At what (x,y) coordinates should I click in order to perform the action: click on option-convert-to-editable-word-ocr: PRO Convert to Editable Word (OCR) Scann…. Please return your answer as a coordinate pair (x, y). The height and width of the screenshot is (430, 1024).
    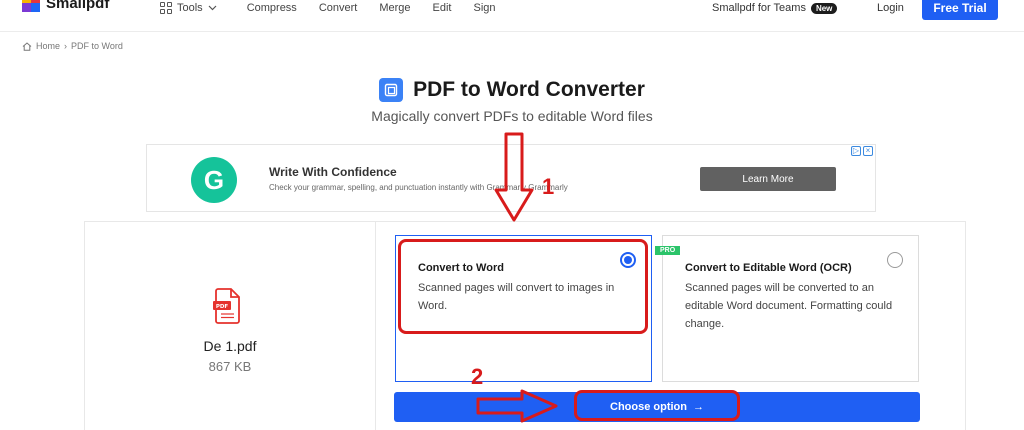
    Looking at the image, I should click on (787, 308).